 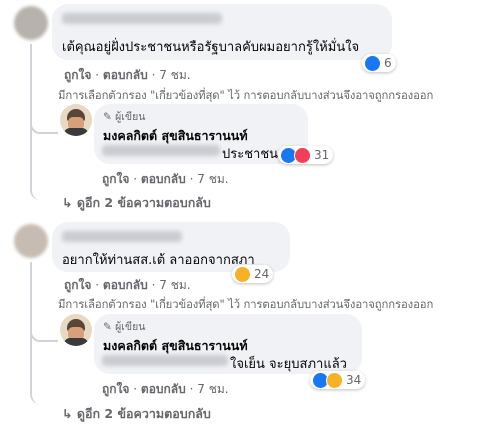 I want to click on reply-reactions: 34, so click(x=338, y=380).